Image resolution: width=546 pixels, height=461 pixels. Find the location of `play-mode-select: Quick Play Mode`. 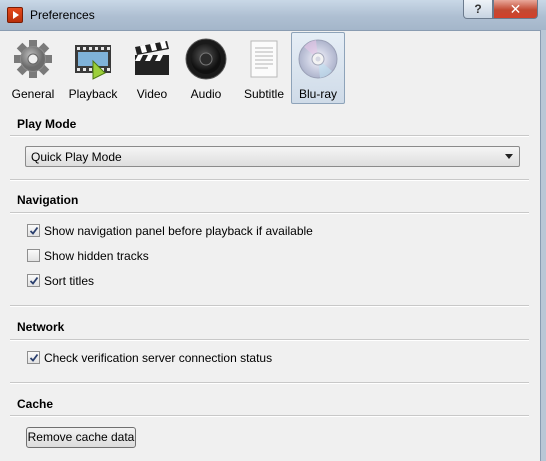

play-mode-select: Quick Play Mode is located at coordinates (272, 156).